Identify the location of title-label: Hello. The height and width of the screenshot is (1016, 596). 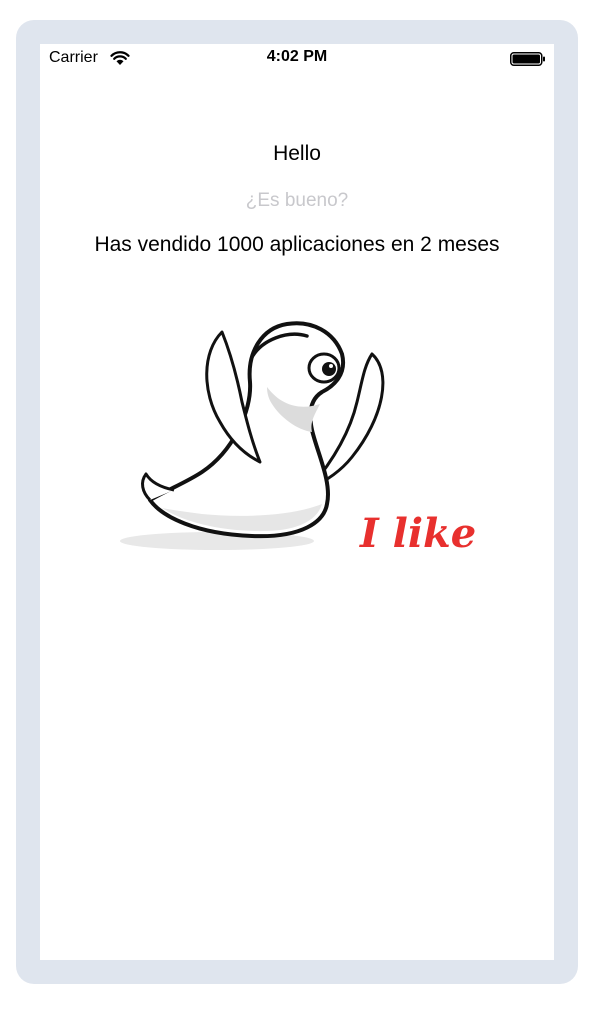
(297, 153).